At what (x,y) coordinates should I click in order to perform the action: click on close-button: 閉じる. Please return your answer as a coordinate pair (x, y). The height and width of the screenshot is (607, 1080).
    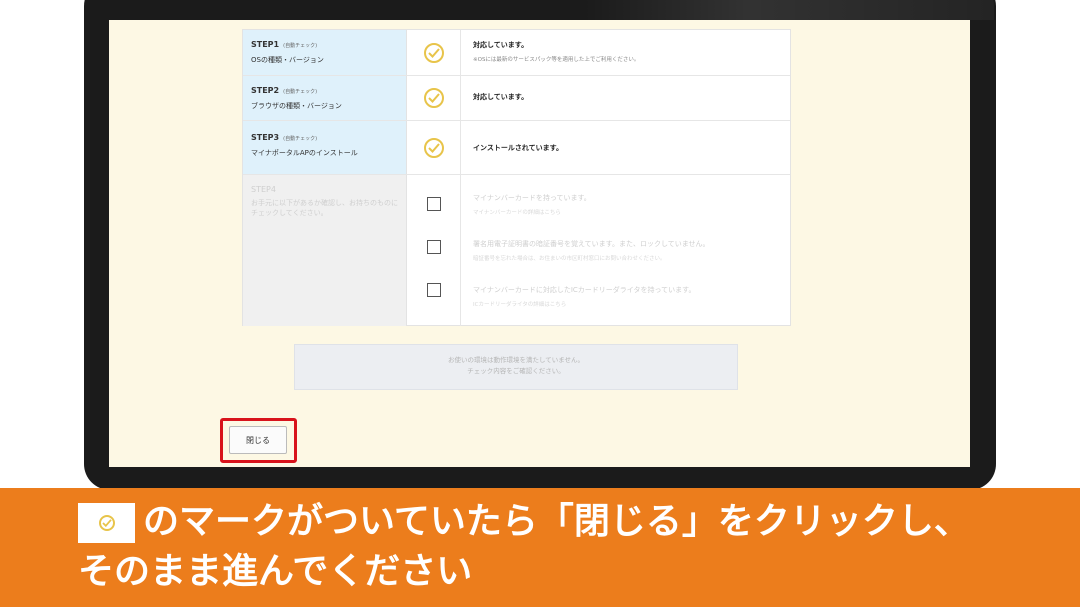
    Looking at the image, I should click on (258, 440).